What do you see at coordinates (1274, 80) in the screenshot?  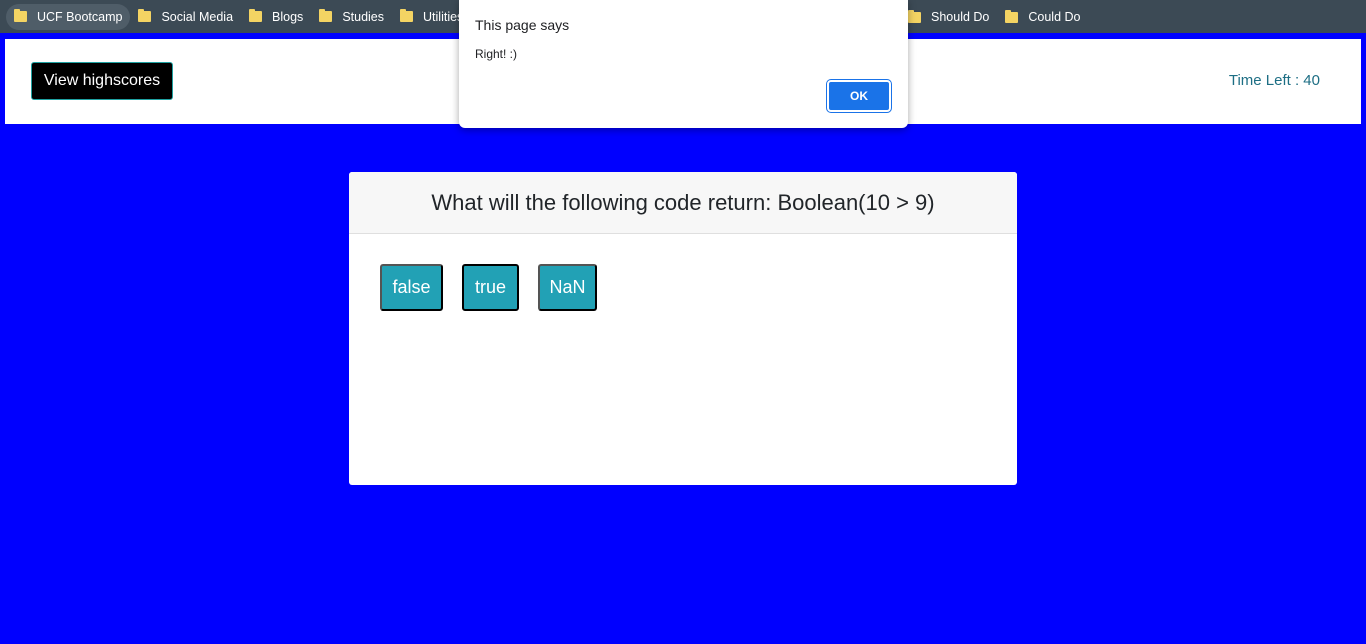 I see `time-left-text: Time Left : 40` at bounding box center [1274, 80].